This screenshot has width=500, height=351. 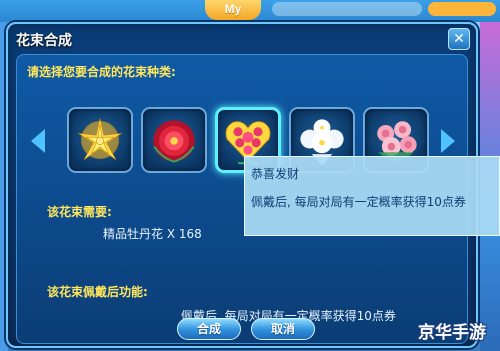 What do you see at coordinates (347, 9) in the screenshot?
I see `level-bar` at bounding box center [347, 9].